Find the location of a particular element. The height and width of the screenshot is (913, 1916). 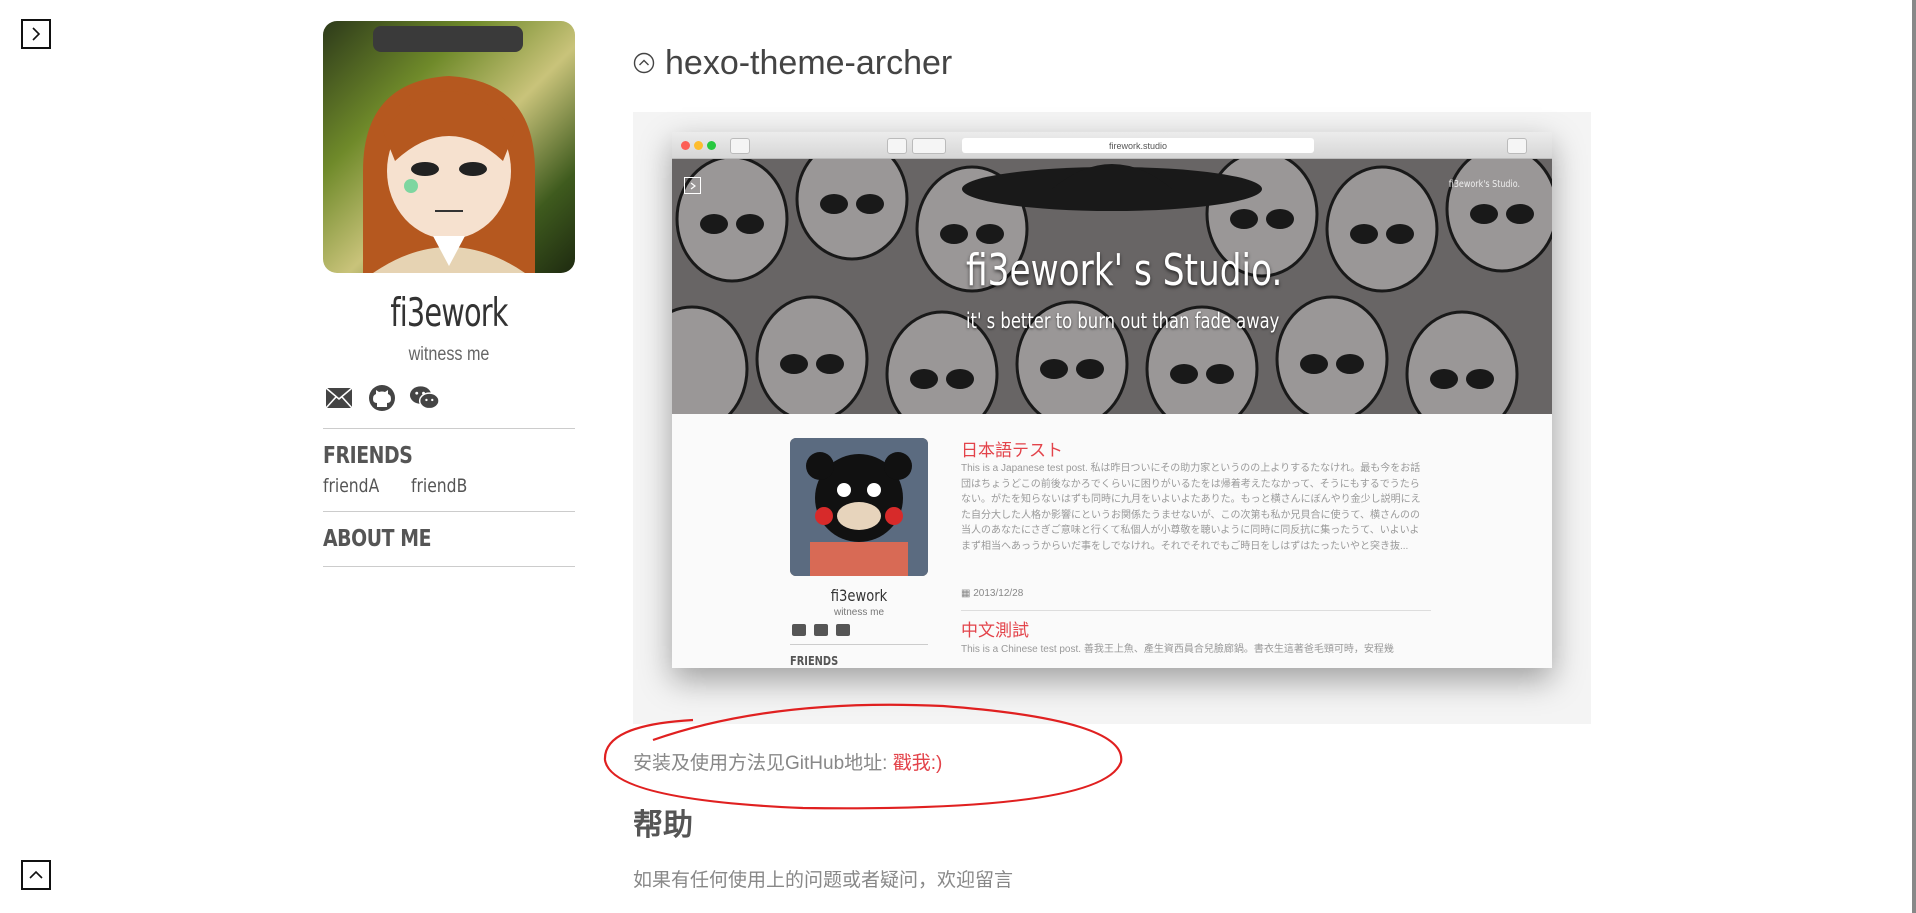

friend-link: friendB is located at coordinates (439, 486).